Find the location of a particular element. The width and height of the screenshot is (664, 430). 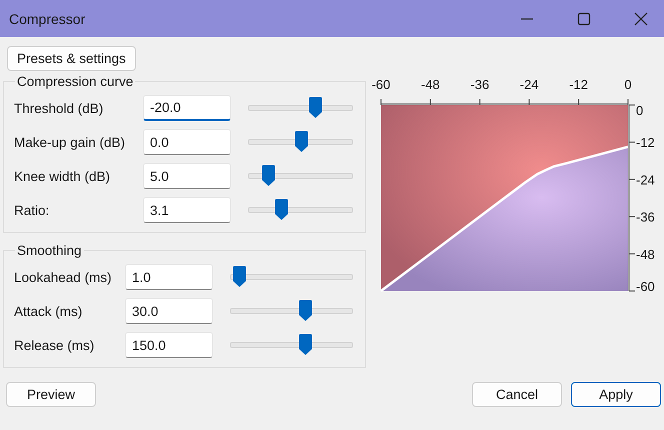

field-label: Attack (ms) is located at coordinates (49, 311).